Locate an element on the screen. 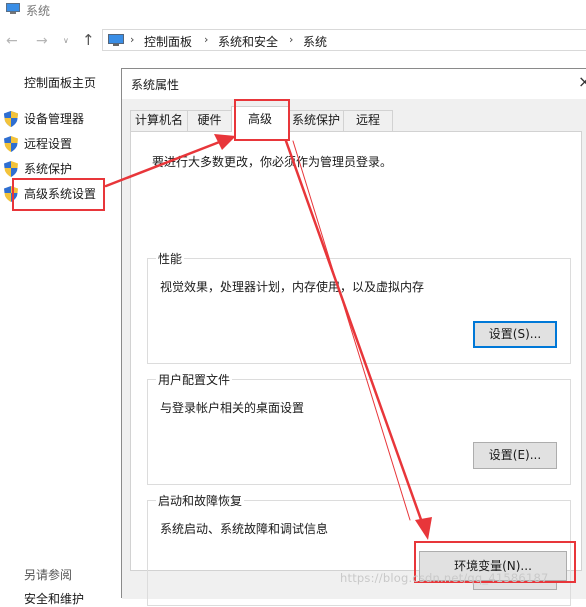 This screenshot has width=586, height=607. watermark-text: https://blog.csdn.net/qq_41586187 is located at coordinates (444, 578).